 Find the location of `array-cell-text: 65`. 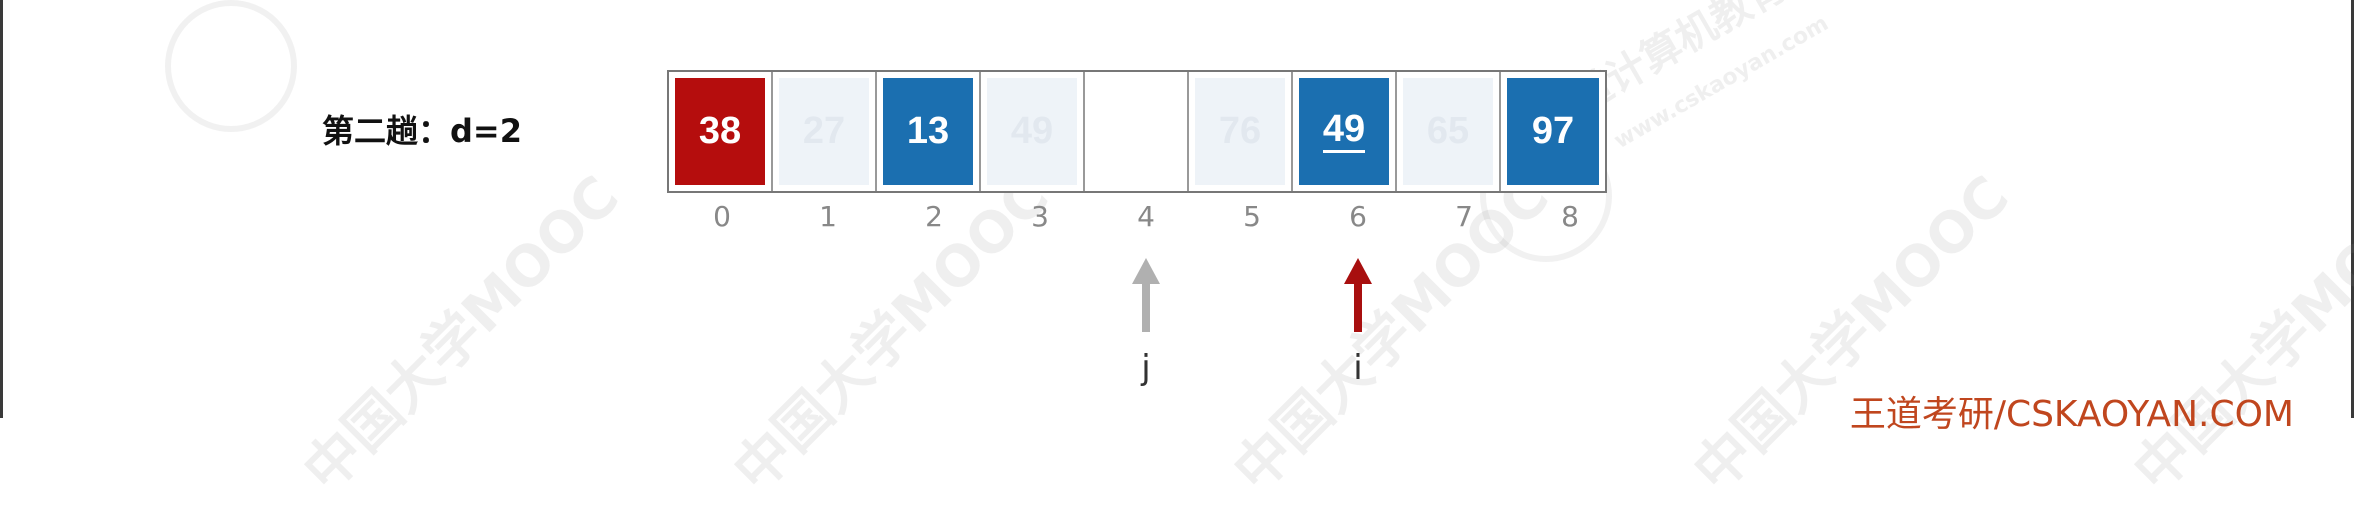

array-cell-text: 65 is located at coordinates (1448, 131).